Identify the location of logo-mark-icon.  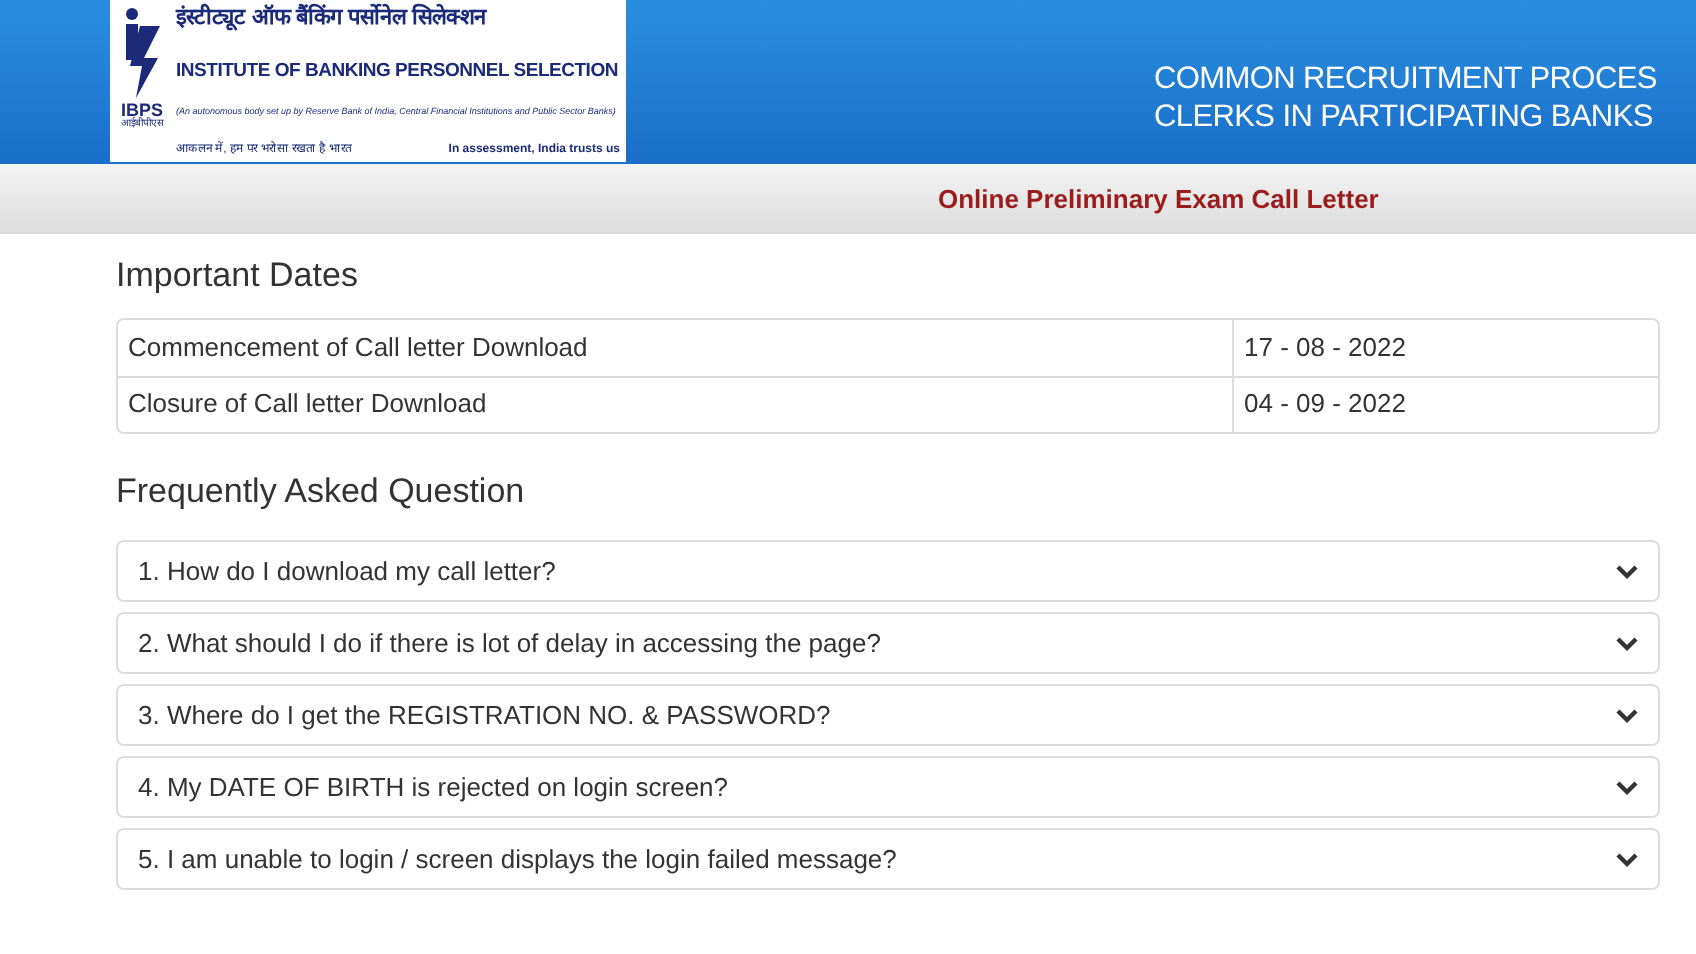
(142, 54).